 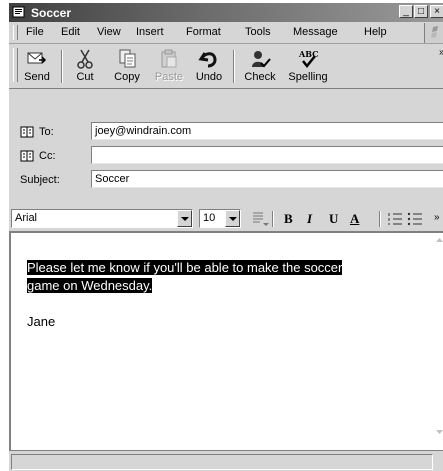 What do you see at coordinates (207, 60) in the screenshot?
I see `undo-icon` at bounding box center [207, 60].